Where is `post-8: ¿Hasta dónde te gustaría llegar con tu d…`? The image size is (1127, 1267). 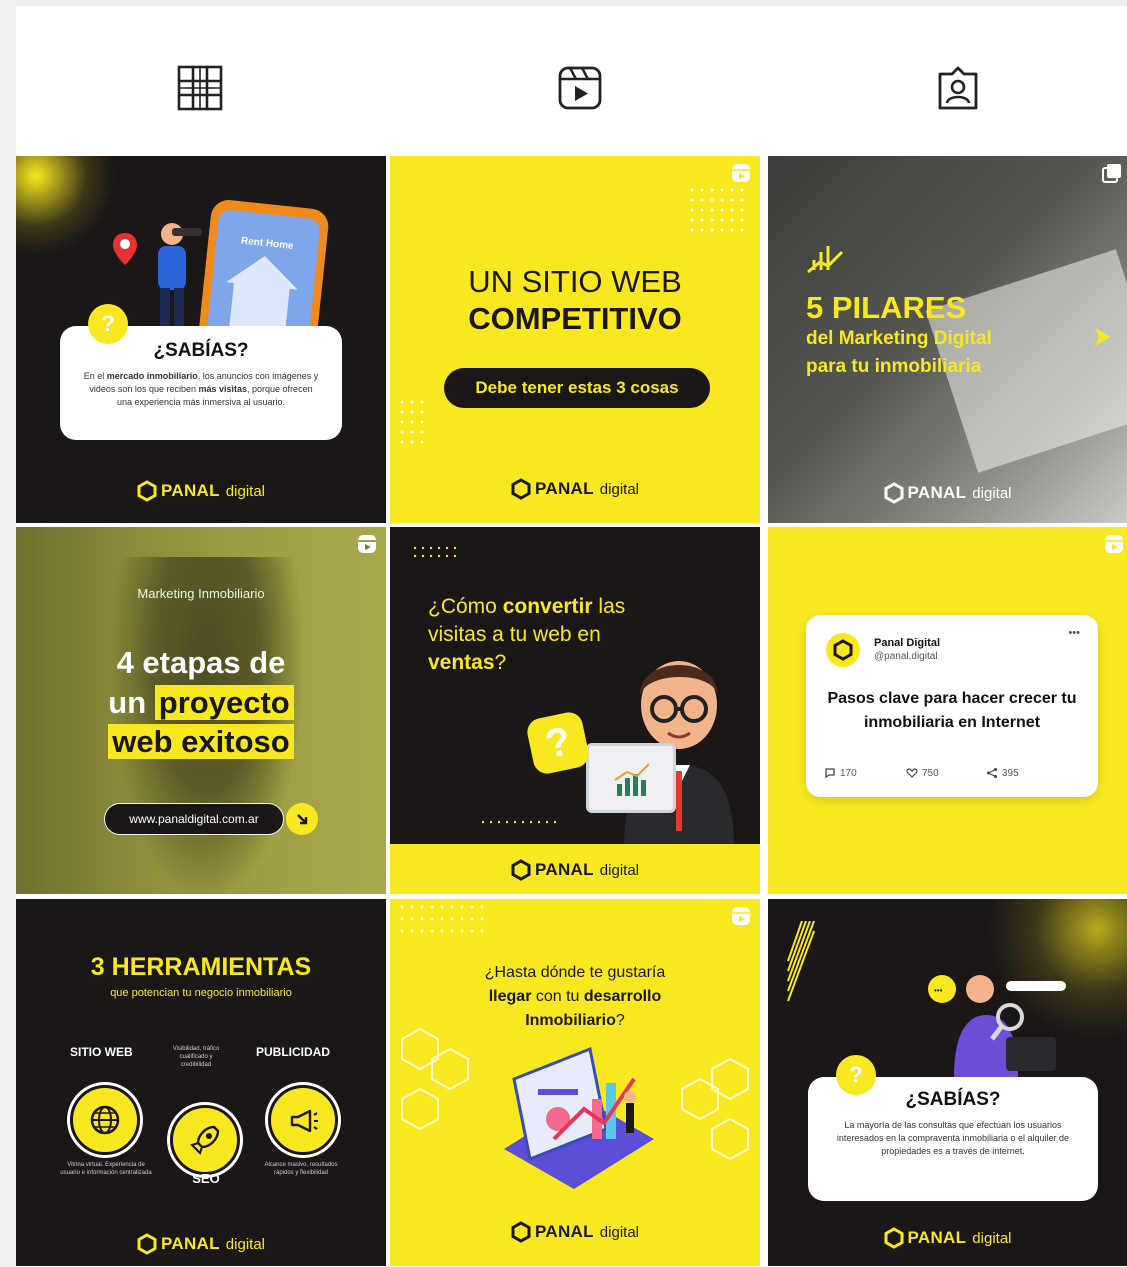 post-8: ¿Hasta dónde te gustaría llegar con tu d… is located at coordinates (575, 1082).